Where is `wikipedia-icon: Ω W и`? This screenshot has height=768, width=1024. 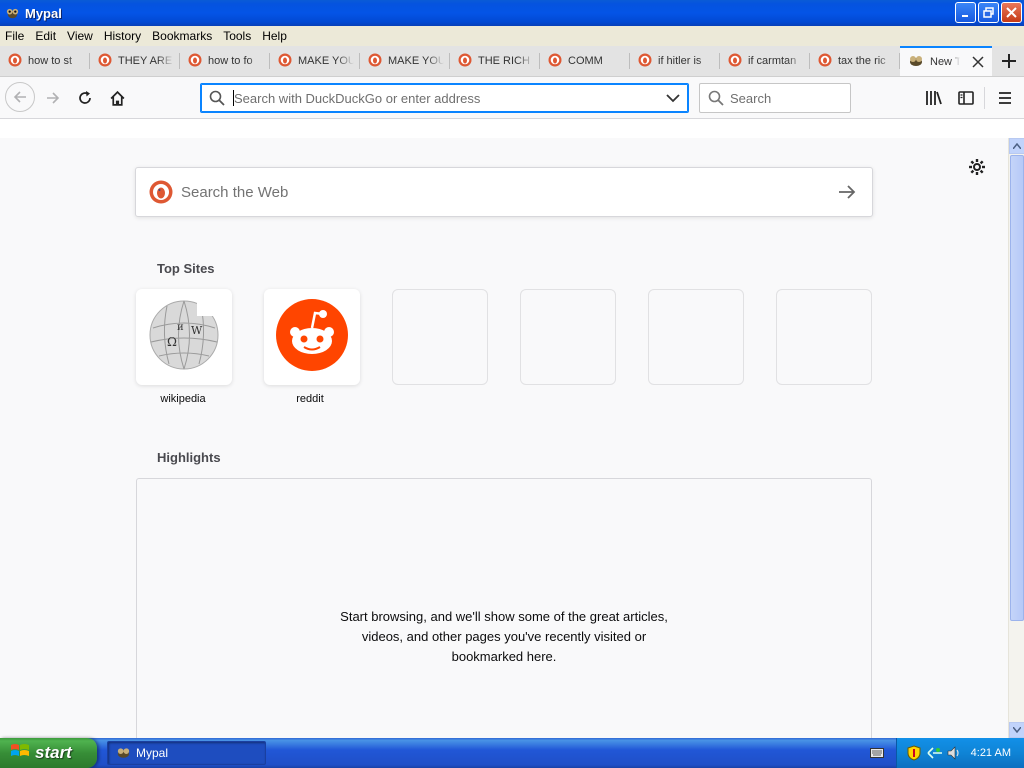
wikipedia-icon: Ω W и is located at coordinates (184, 337).